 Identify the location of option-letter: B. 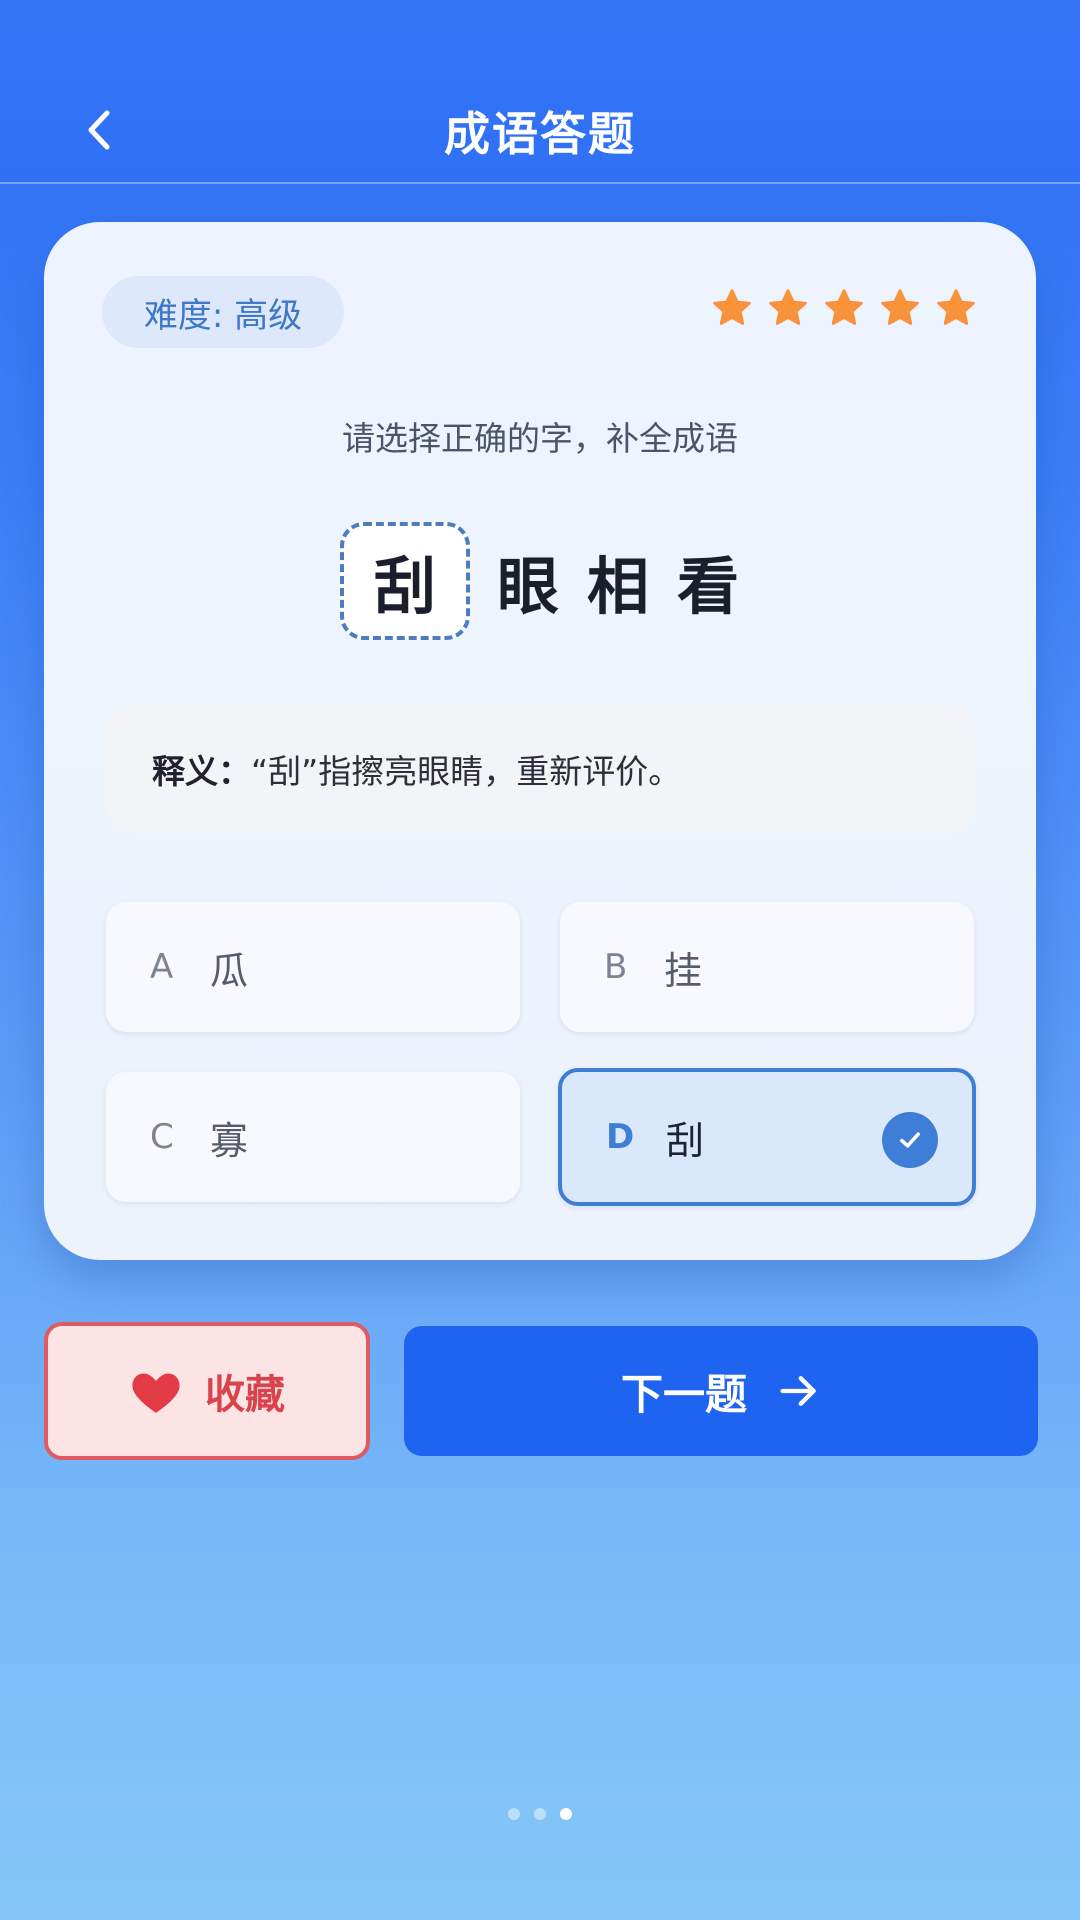
(616, 967).